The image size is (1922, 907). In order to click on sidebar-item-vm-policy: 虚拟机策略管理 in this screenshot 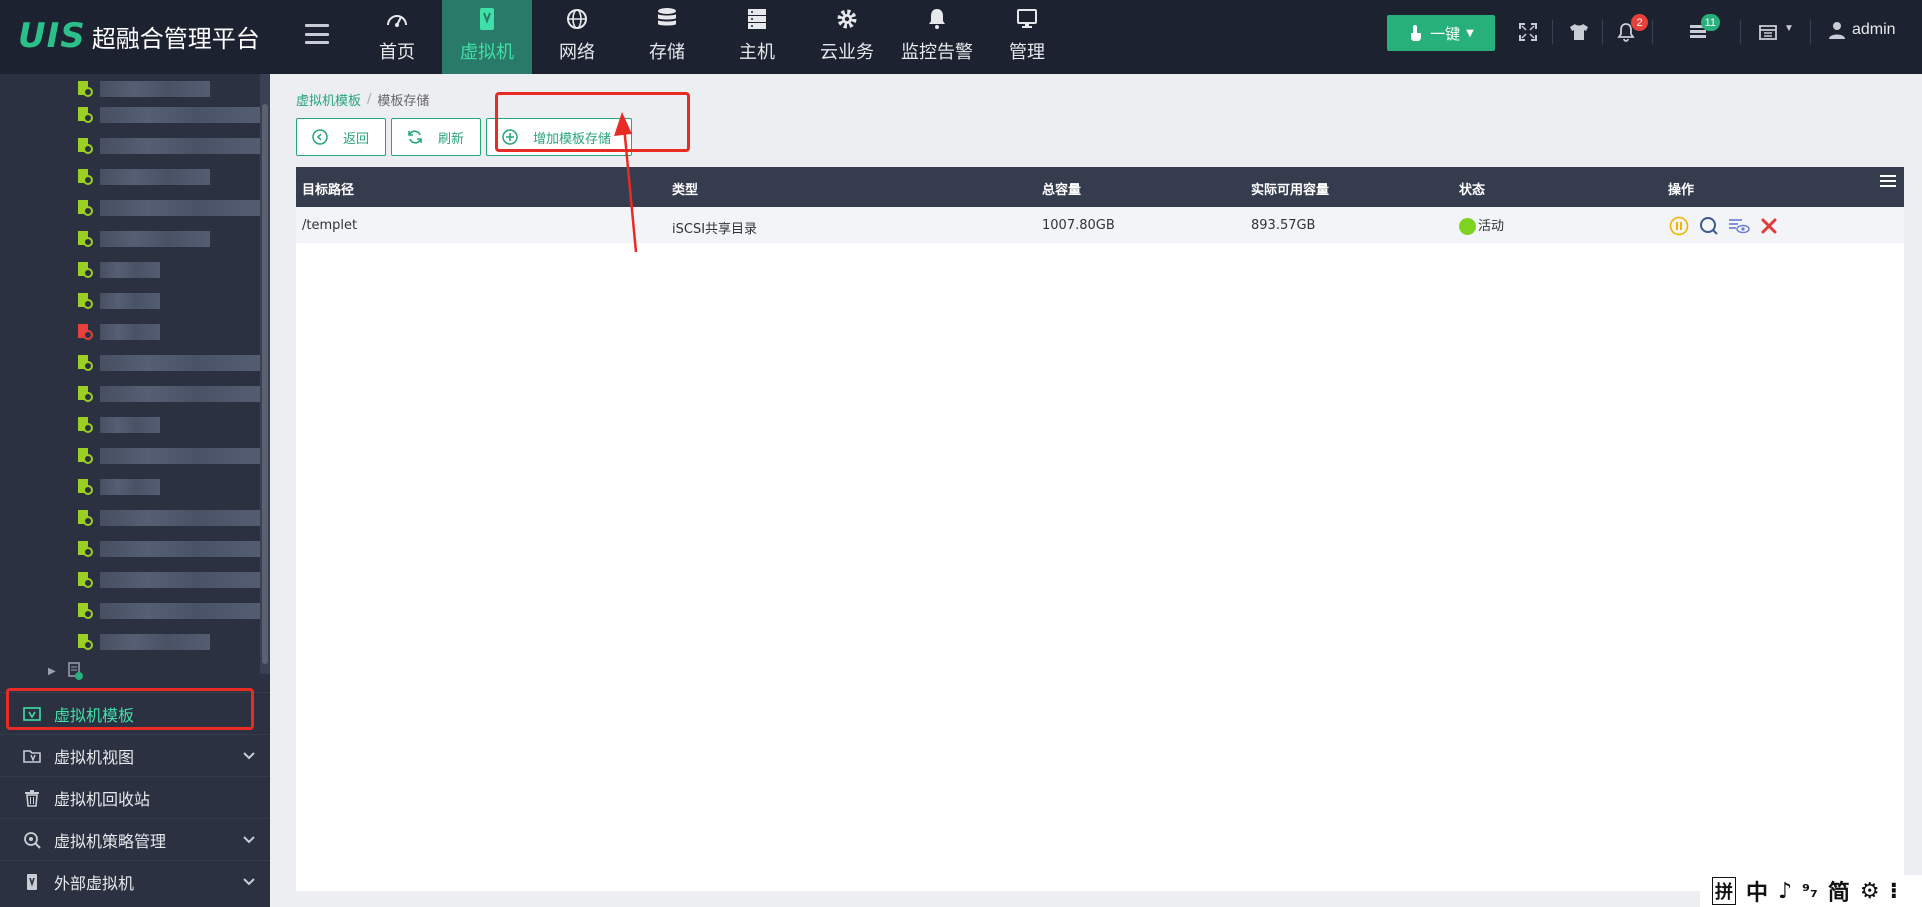, I will do `click(135, 839)`.